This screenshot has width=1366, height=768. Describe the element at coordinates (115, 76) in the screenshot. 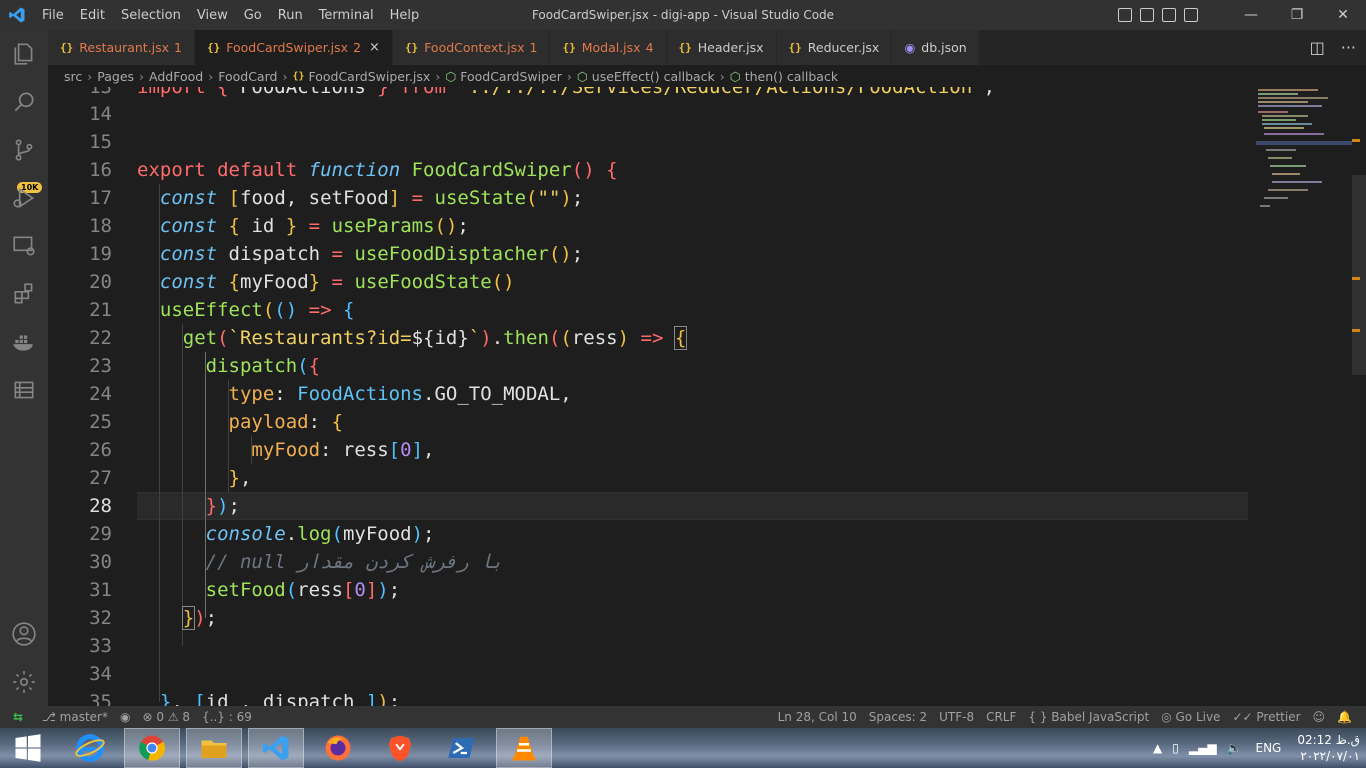

I see `breadcrumb-item: Pages` at that location.